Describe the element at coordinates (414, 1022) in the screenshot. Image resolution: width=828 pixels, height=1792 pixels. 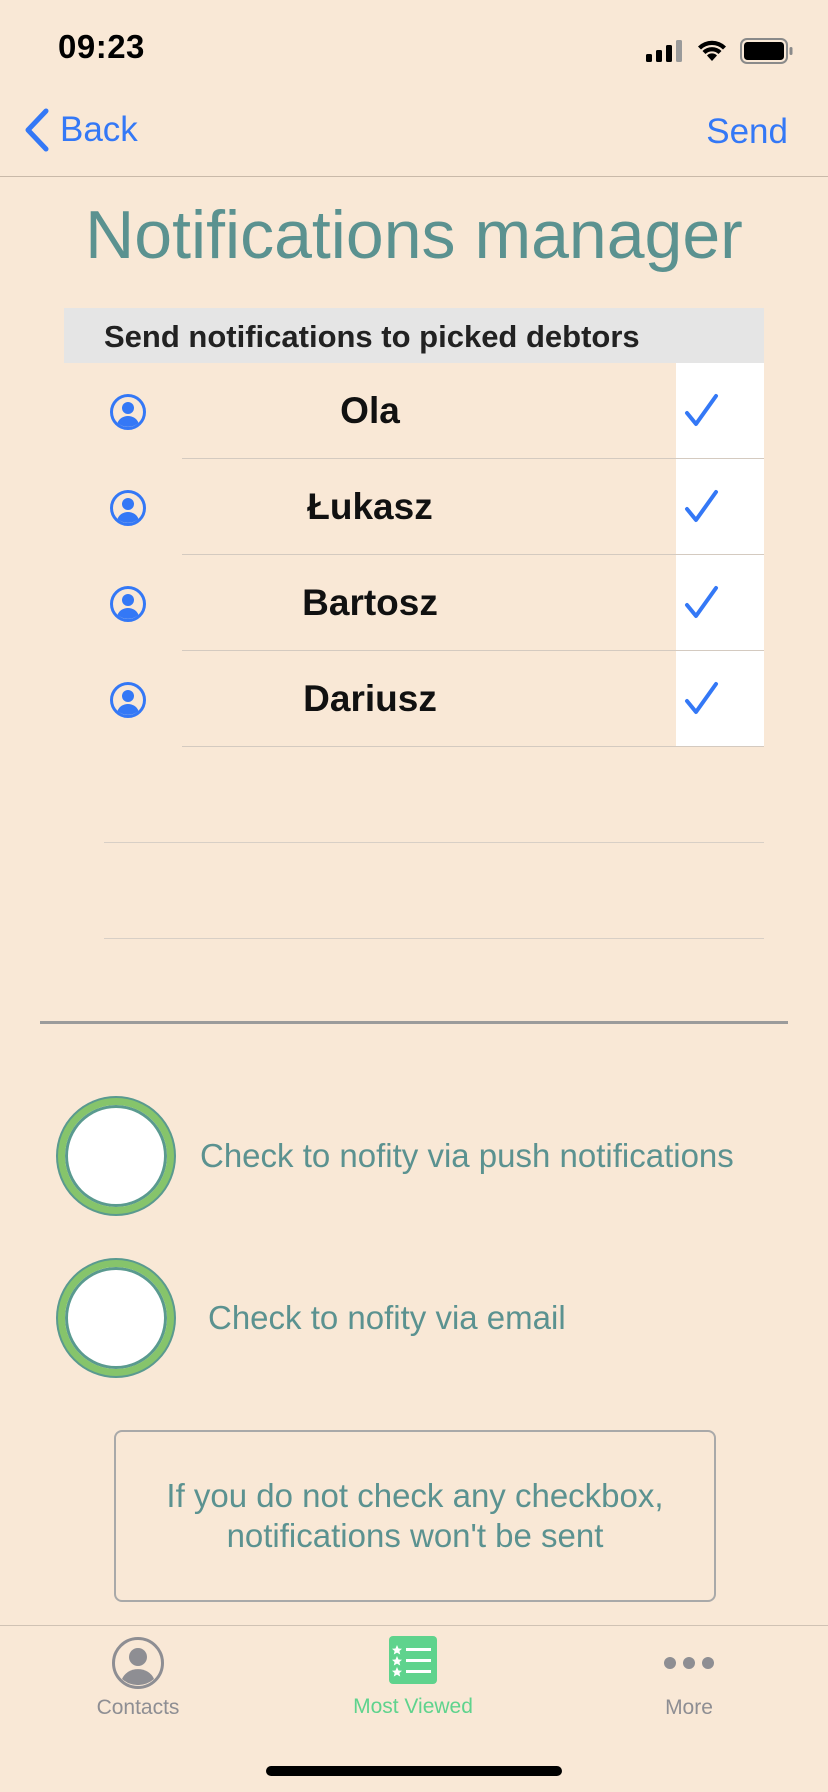
I see `section-divider` at that location.